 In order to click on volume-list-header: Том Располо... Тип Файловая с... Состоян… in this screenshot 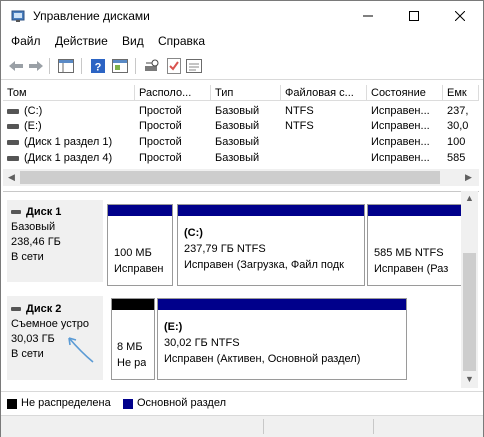, I will do `click(241, 93)`.